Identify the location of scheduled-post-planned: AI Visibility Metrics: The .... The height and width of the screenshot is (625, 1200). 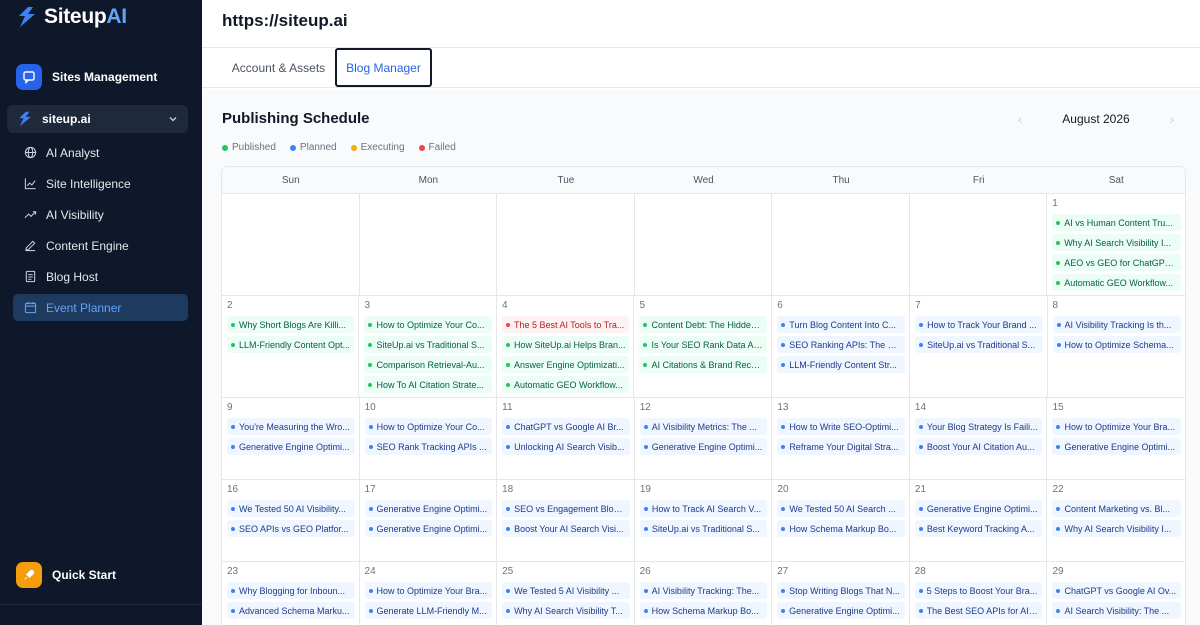
(703, 426).